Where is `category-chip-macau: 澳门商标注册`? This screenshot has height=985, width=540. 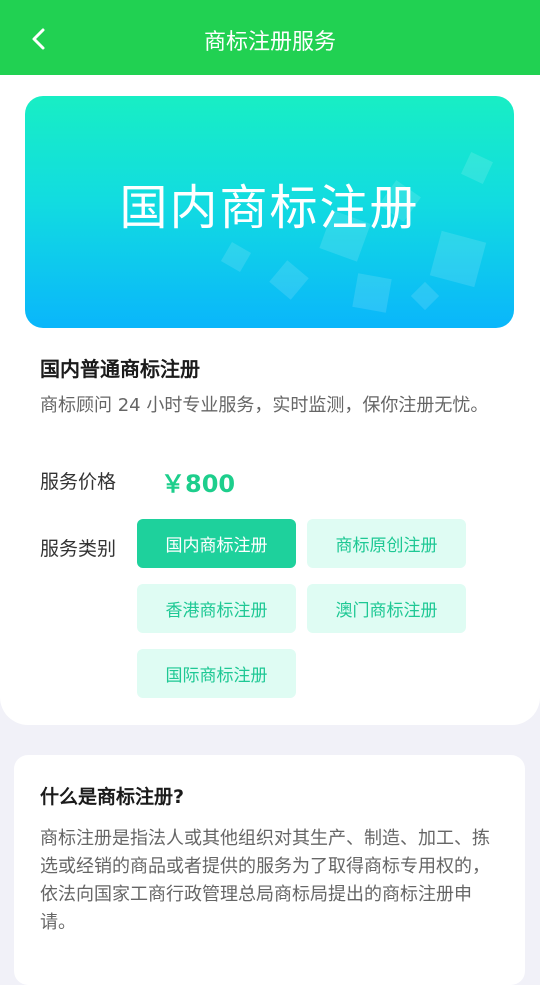
category-chip-macau: 澳门商标注册 is located at coordinates (386, 608).